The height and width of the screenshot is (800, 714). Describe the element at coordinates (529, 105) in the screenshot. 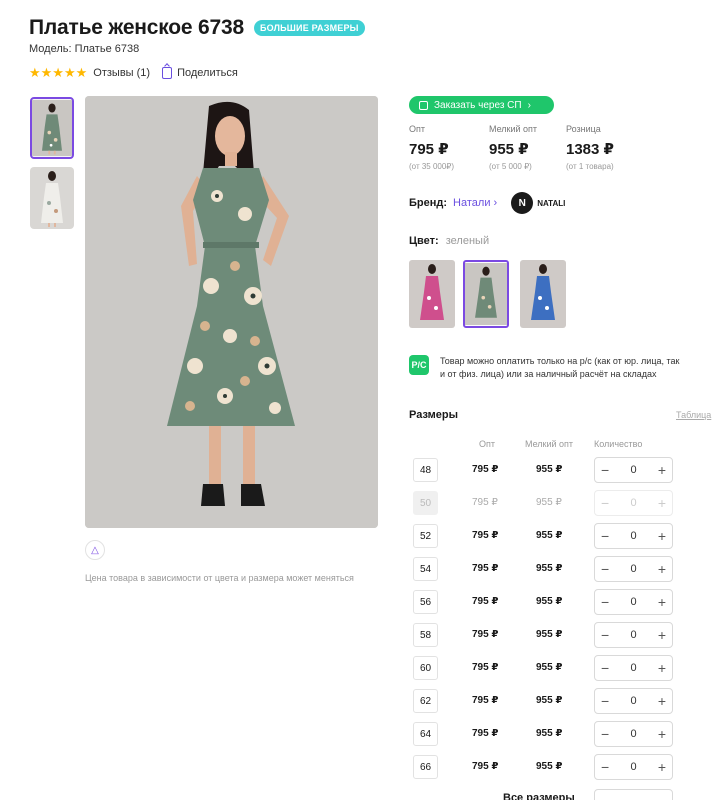

I see `chevron-right-icon: ›` at that location.